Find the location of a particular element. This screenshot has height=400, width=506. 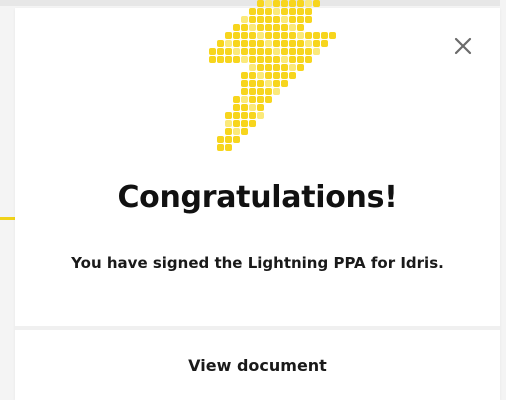

close-button is located at coordinates (463, 46).